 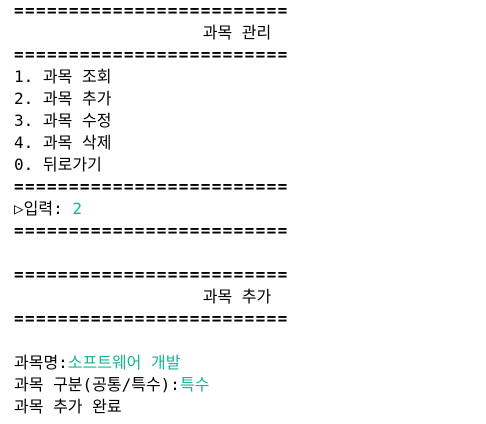 I want to click on menu-item-add: 2. 과목 추가, so click(x=247, y=99).